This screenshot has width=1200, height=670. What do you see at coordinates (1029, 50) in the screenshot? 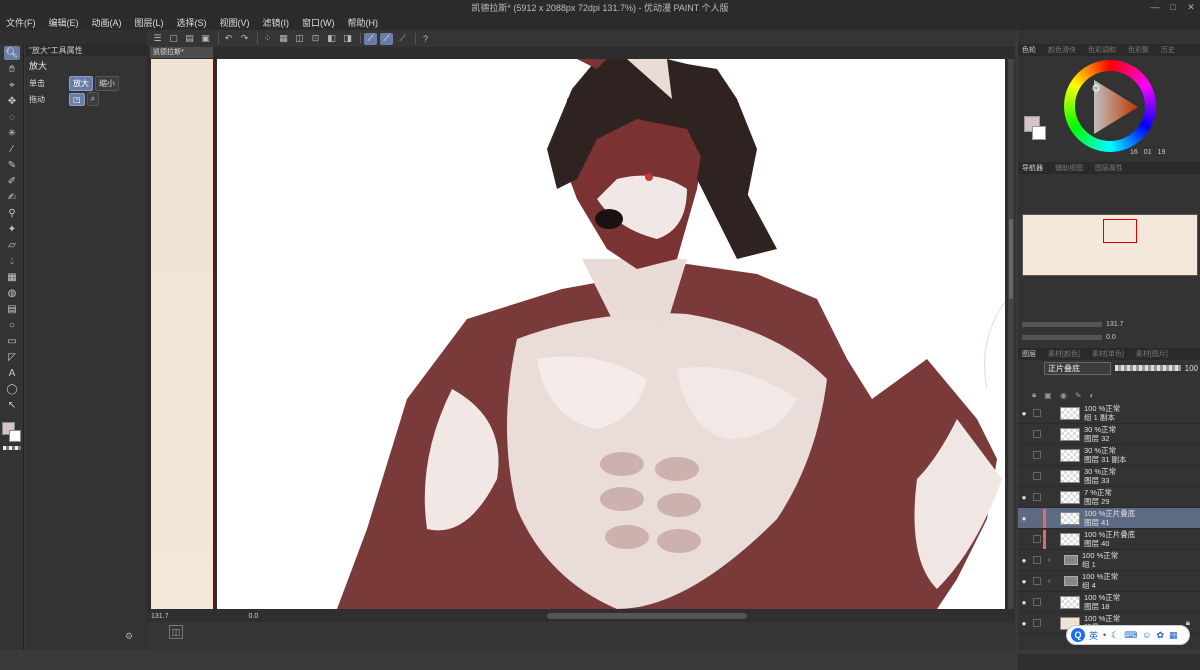
I see `tab-color-wheel: 色轮` at bounding box center [1029, 50].